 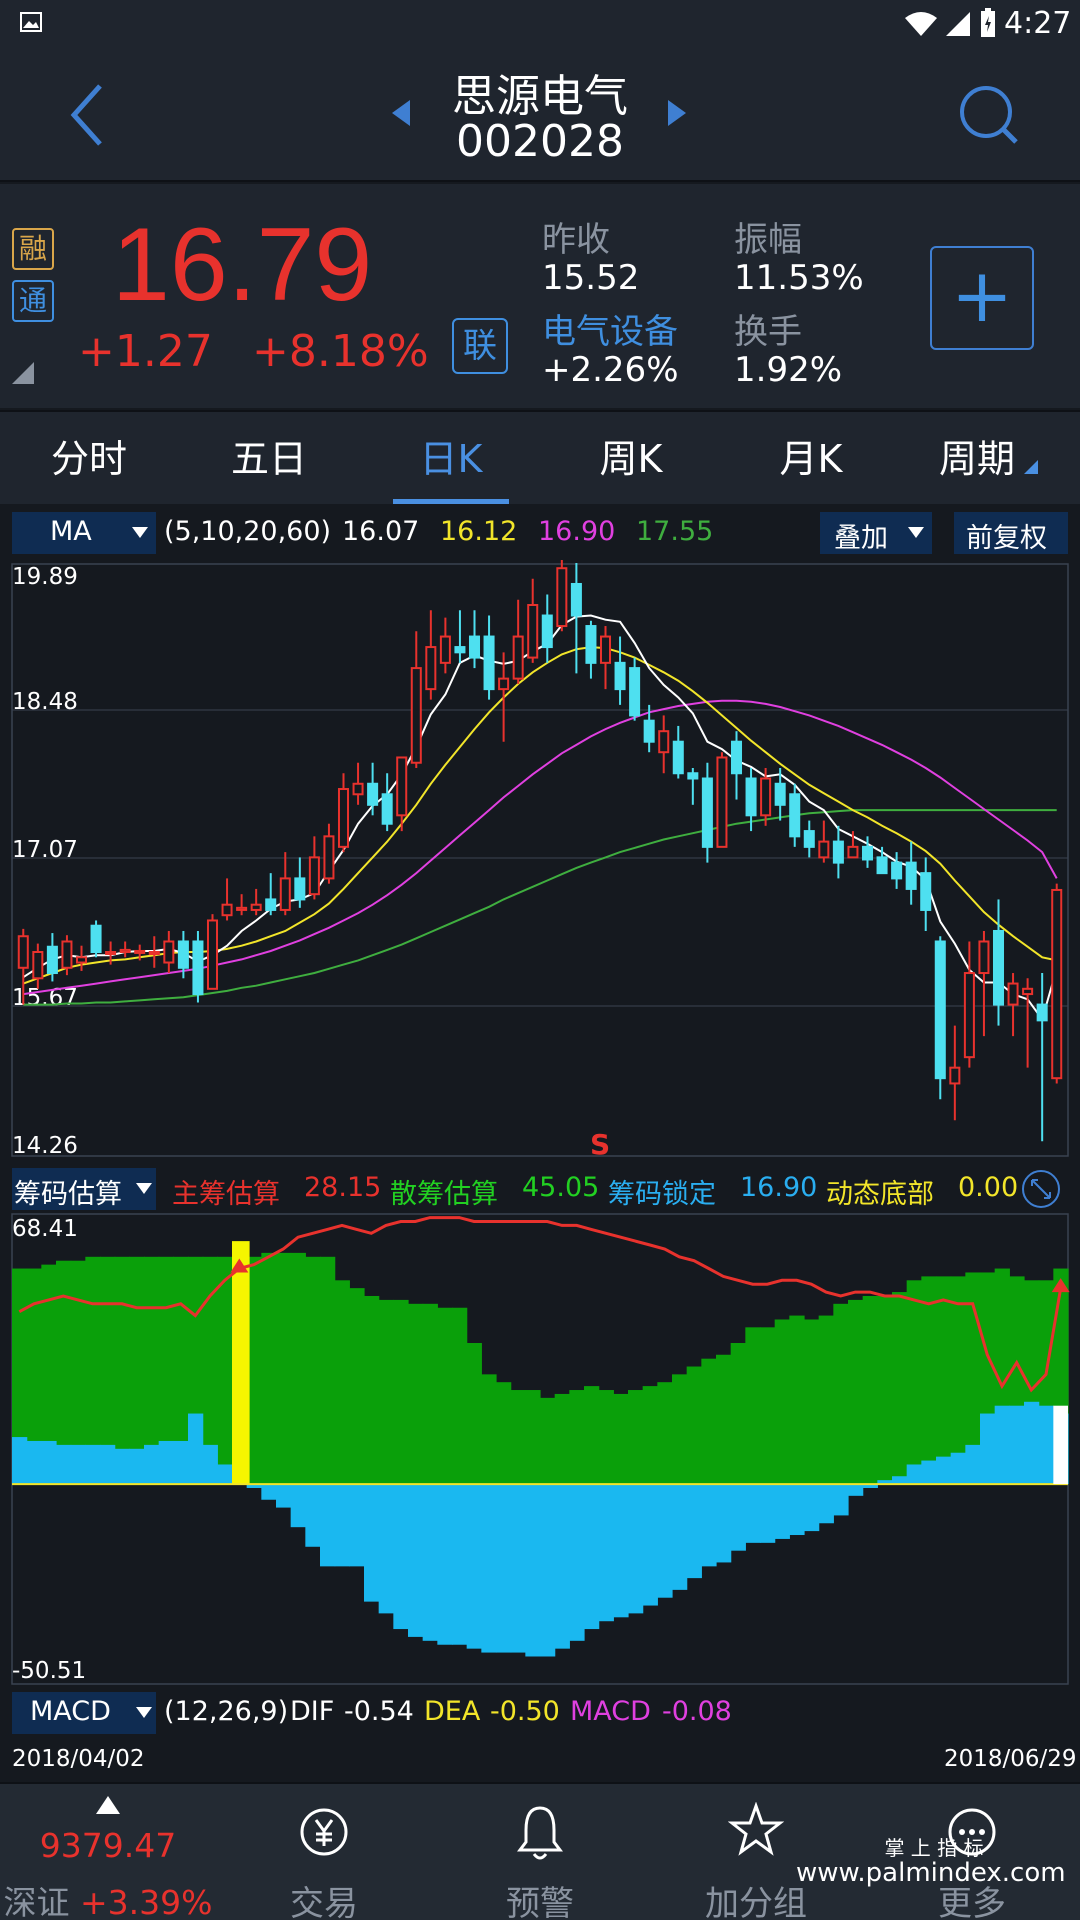 I want to click on ma5-value: 16.07, so click(x=381, y=531).